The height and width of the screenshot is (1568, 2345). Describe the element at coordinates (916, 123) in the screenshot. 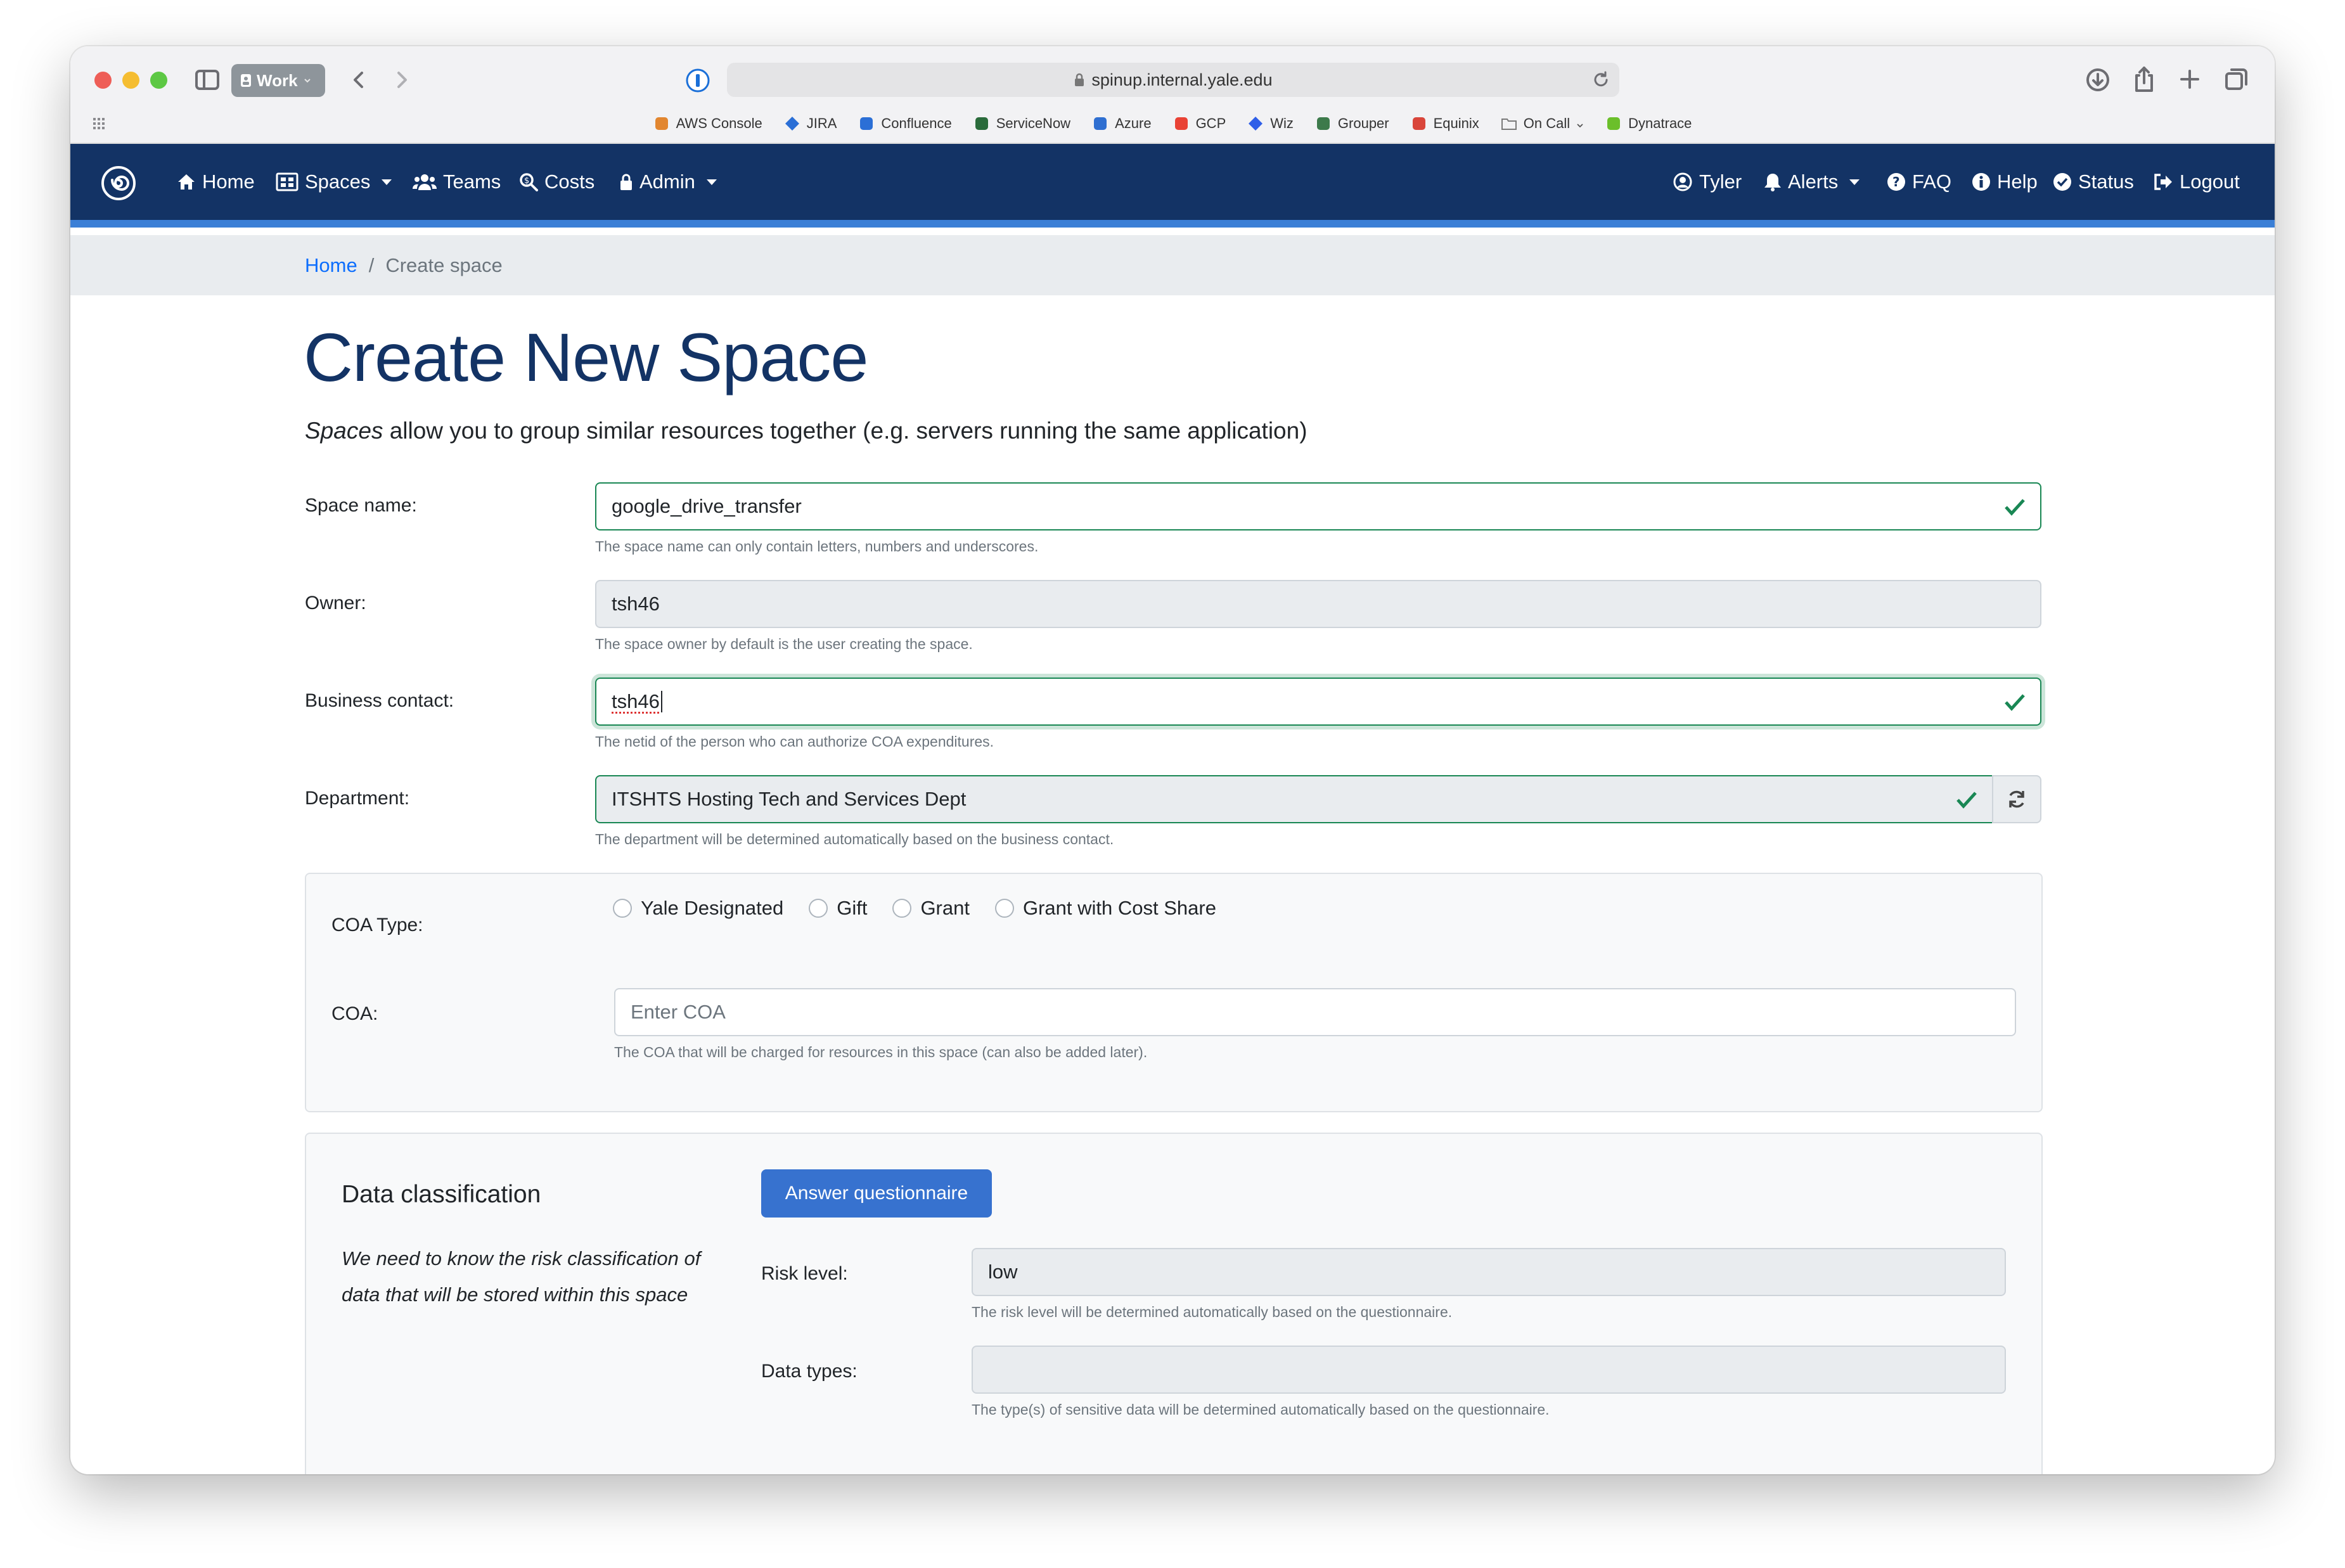

I see `bookmark-label: Confluence` at that location.